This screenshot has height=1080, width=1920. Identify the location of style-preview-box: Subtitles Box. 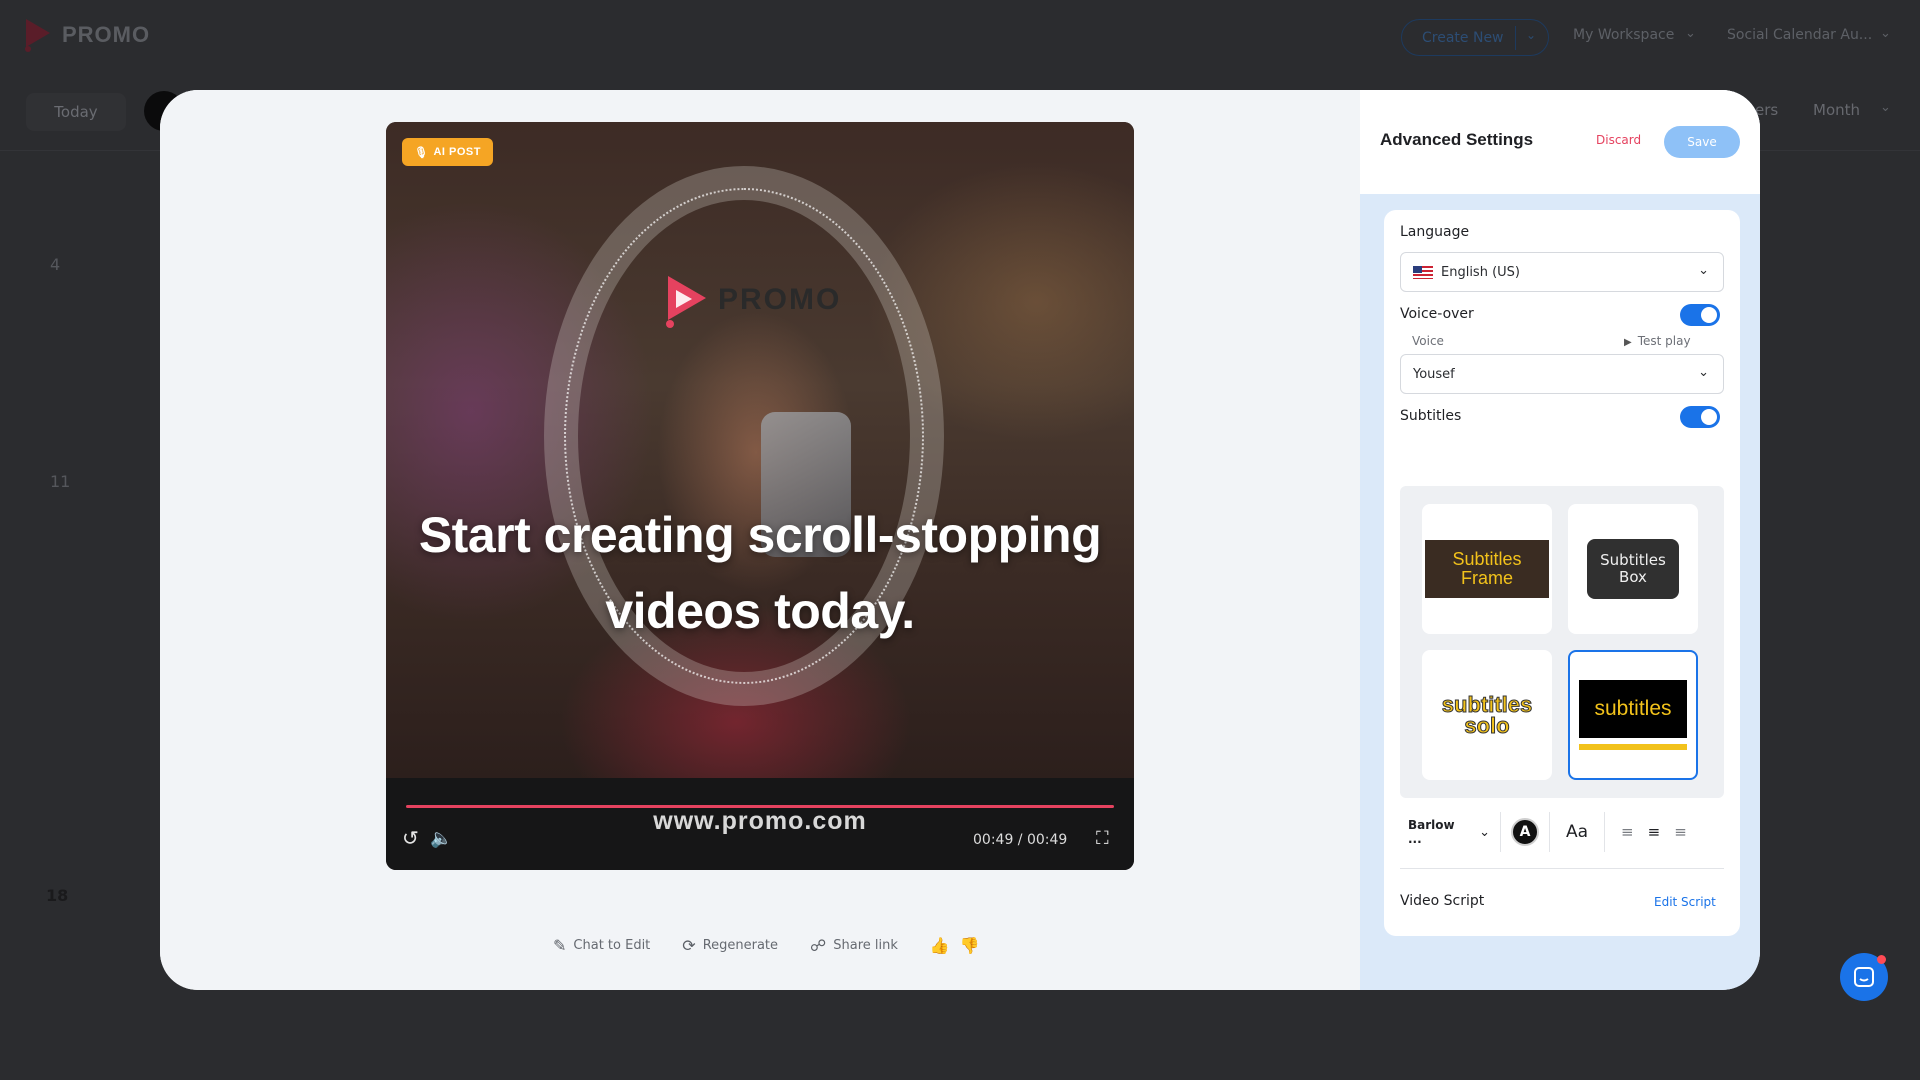
(1633, 569).